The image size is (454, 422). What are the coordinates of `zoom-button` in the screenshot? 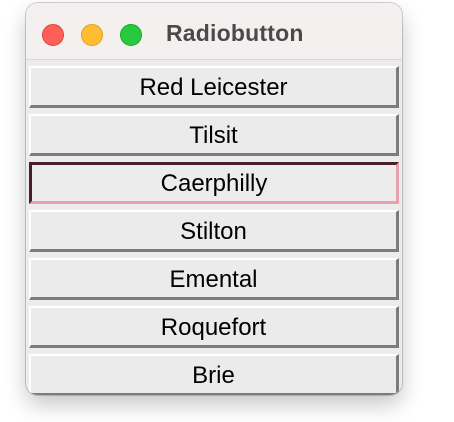 It's located at (131, 35).